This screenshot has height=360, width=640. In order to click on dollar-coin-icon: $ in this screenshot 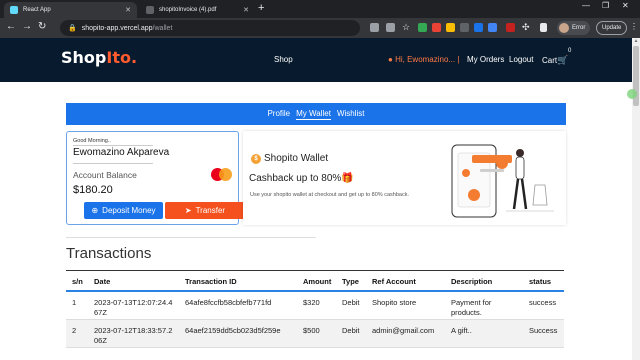, I will do `click(256, 158)`.